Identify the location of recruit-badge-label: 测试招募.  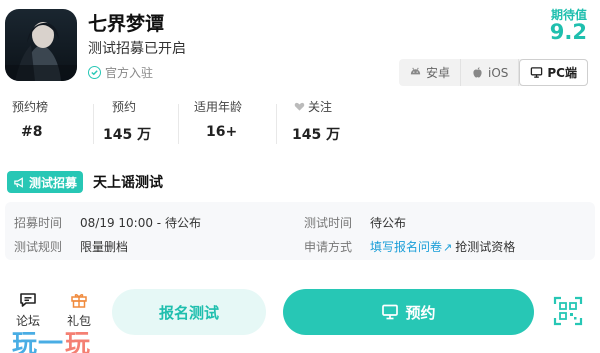
(53, 182).